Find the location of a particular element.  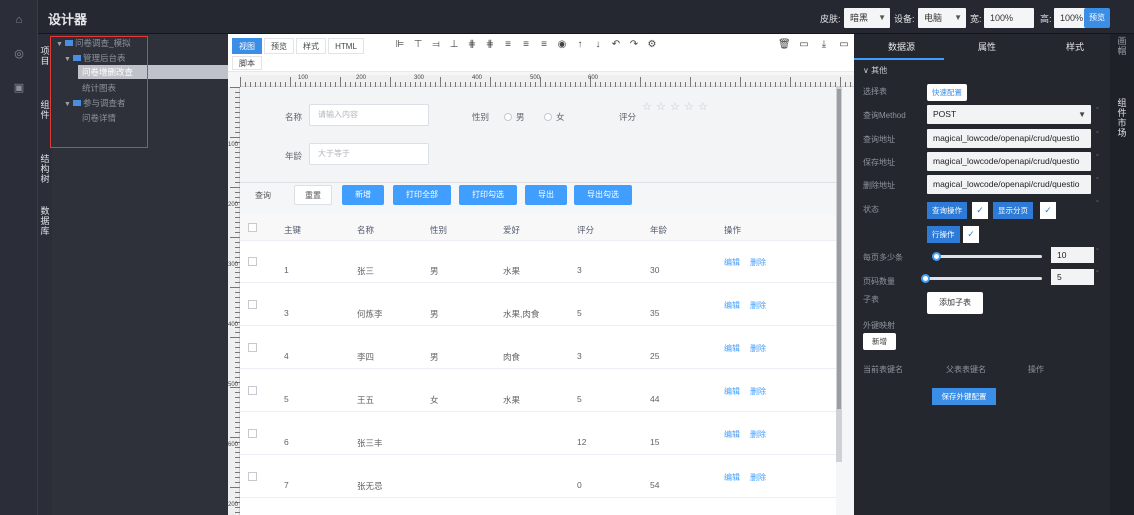

tab-database: 数据库 is located at coordinates (45, 221).